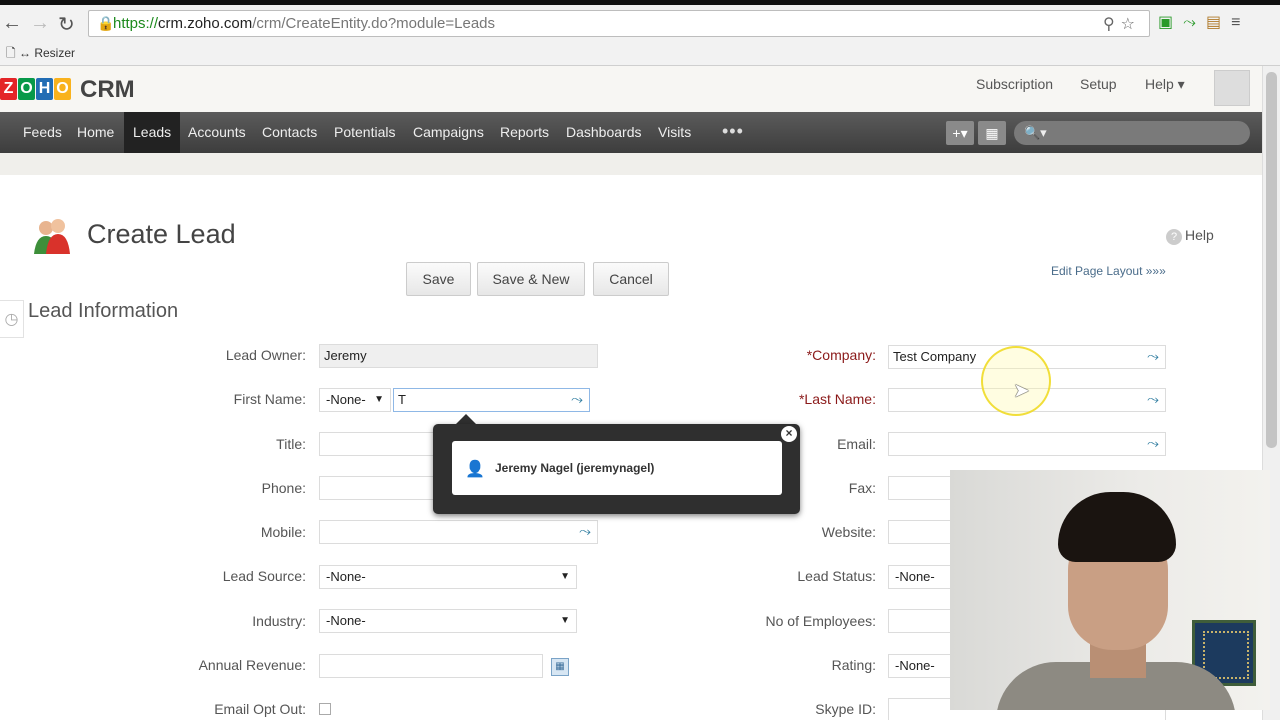  What do you see at coordinates (205, 23) in the screenshot?
I see `url-host: crm.zoho.com` at bounding box center [205, 23].